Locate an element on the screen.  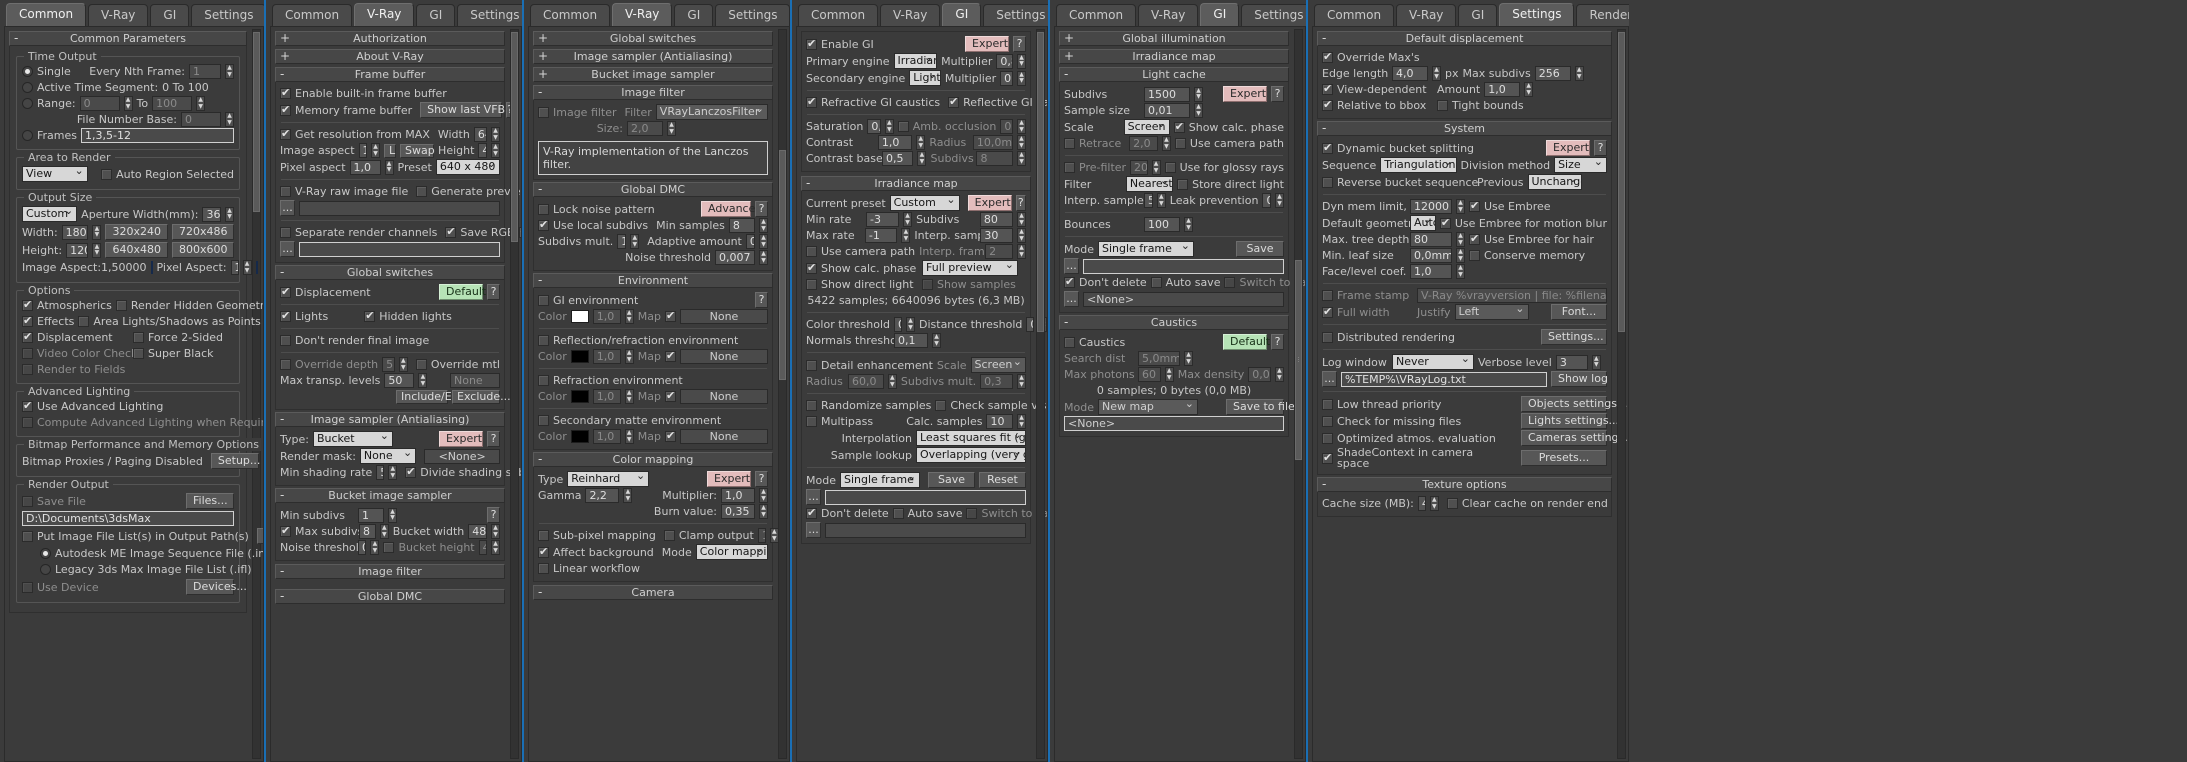
field-ao-subdivs: 8 is located at coordinates (994, 158).